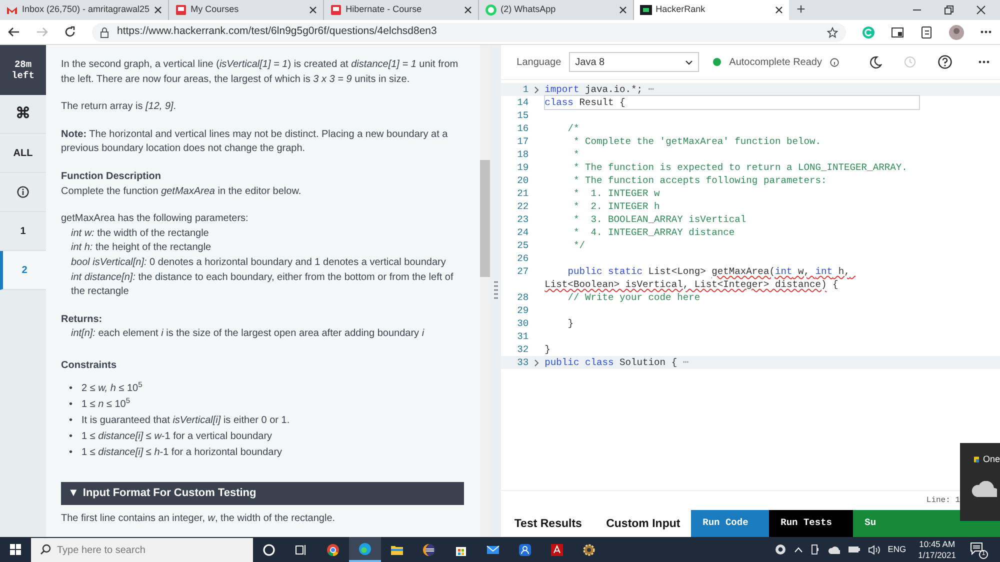  I want to click on line-number: 24, so click(522, 232).